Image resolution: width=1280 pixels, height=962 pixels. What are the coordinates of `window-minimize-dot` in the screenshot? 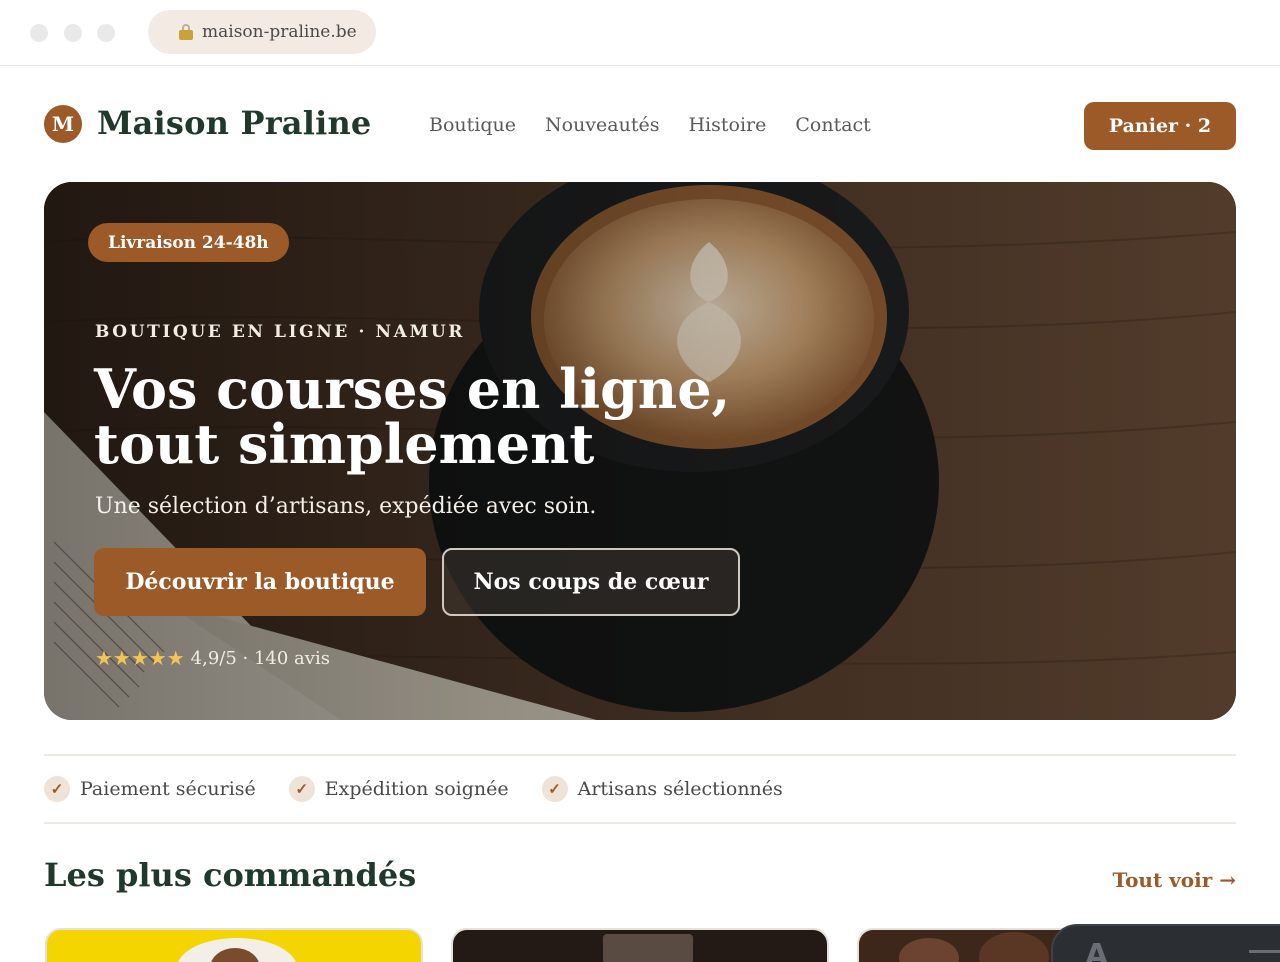 It's located at (73, 33).